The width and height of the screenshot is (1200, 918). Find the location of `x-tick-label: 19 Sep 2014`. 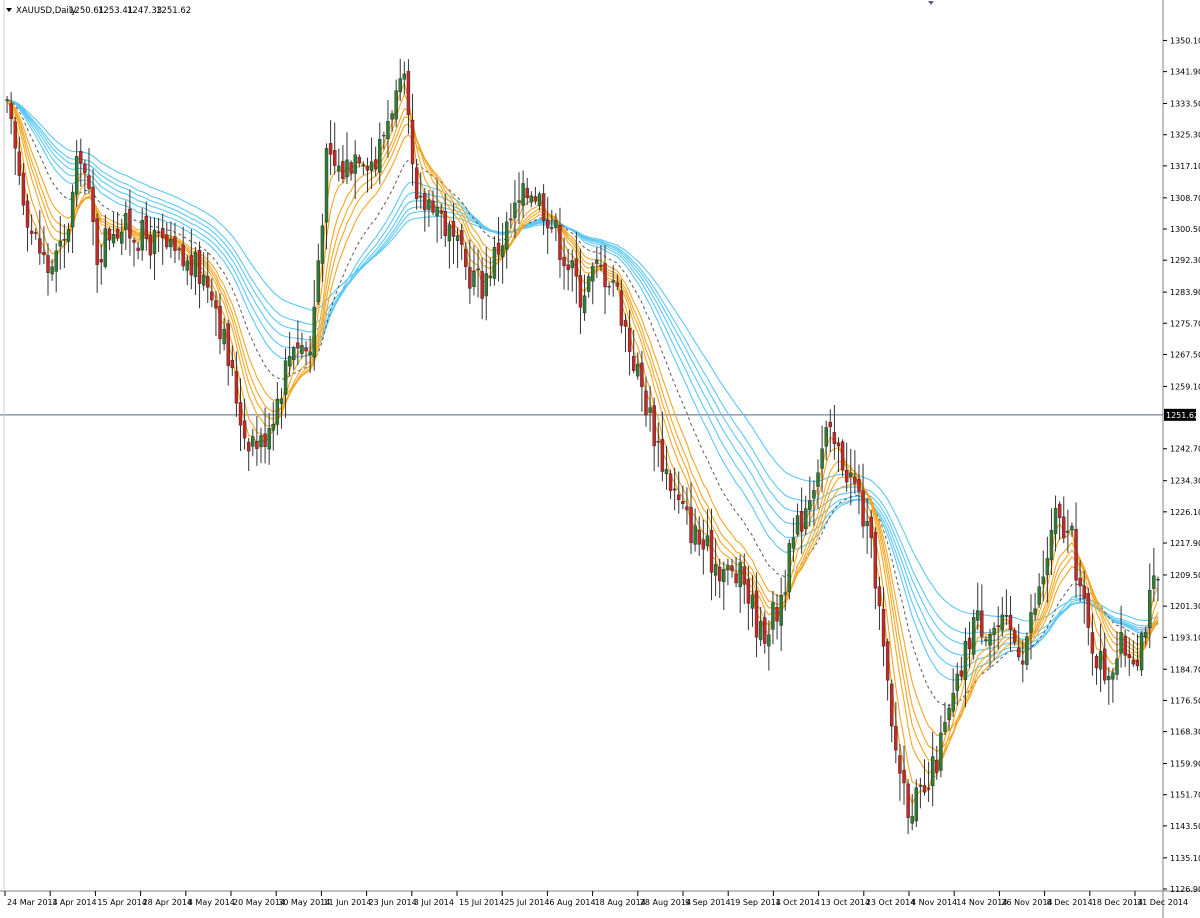

x-tick-label: 19 Sep 2014 is located at coordinates (755, 902).